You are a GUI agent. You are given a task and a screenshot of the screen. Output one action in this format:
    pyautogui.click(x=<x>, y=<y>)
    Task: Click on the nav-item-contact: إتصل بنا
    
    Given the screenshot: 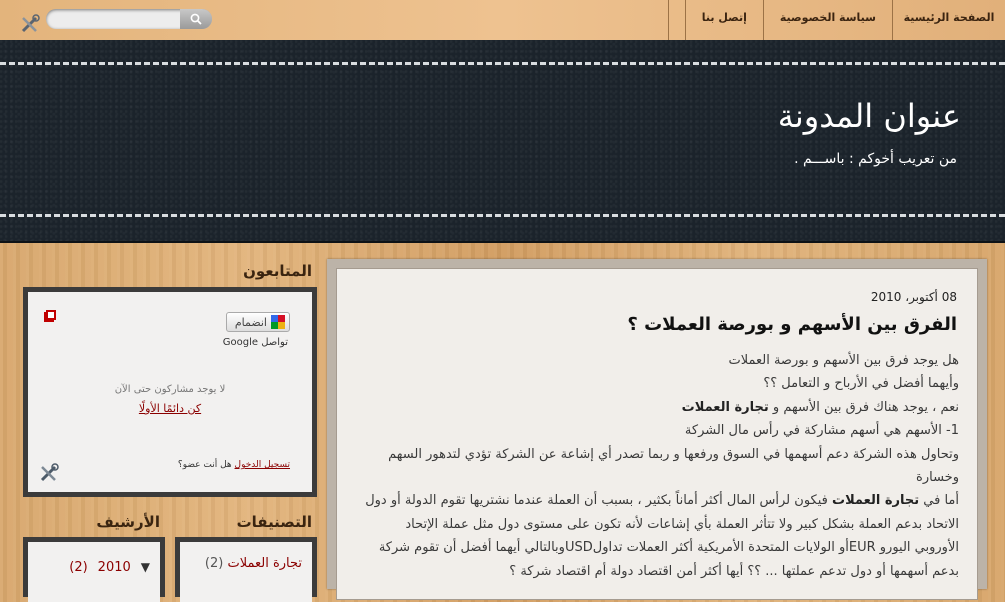 What is the action you would take?
    pyautogui.click(x=723, y=20)
    